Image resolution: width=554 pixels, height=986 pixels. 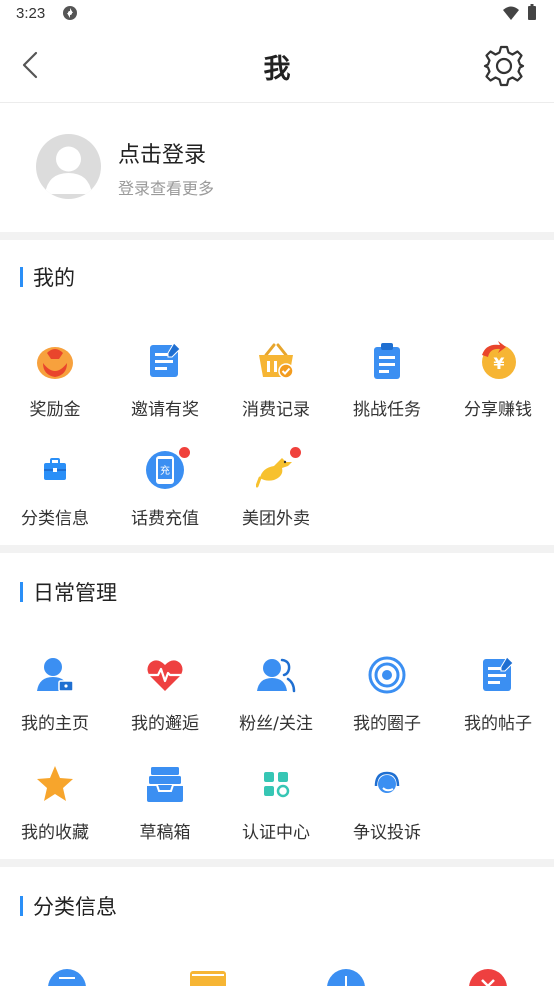 I want to click on grid-item-share: ¥ 分享赚钱, so click(x=498, y=389).